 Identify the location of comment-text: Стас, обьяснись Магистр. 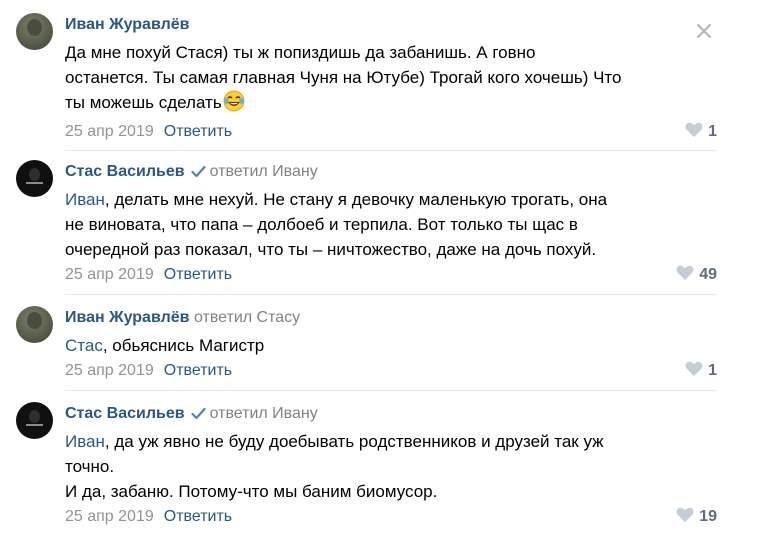
(165, 345).